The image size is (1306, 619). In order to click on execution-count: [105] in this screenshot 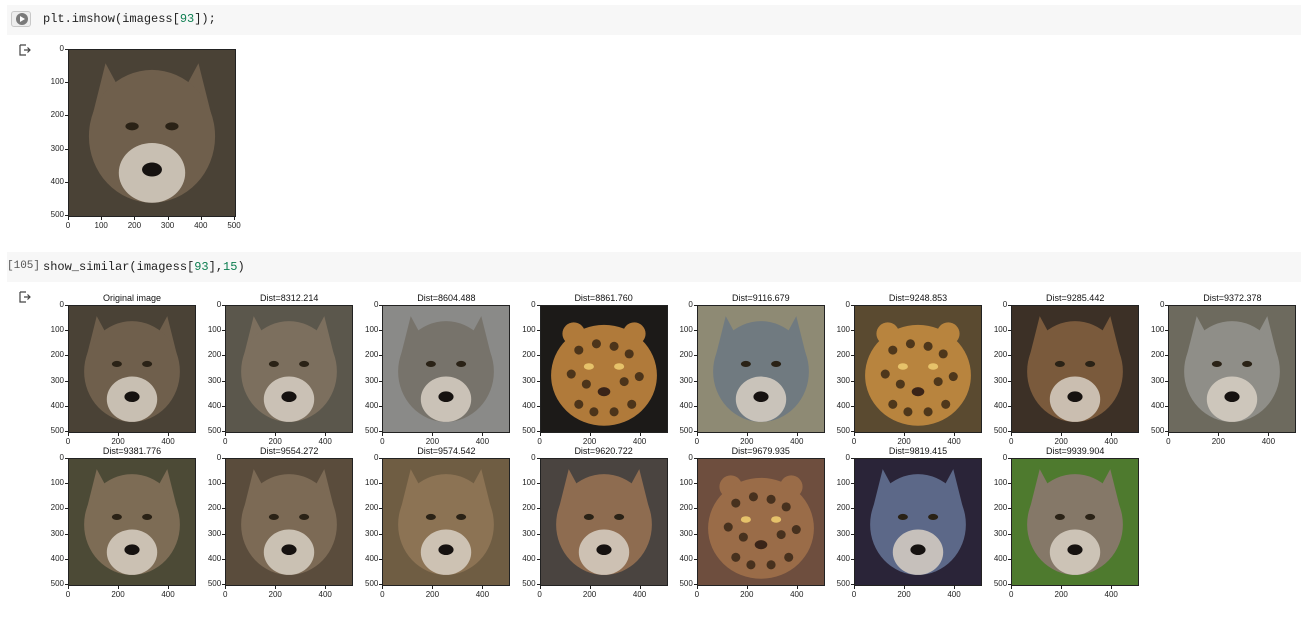, I will do `click(24, 266)`.